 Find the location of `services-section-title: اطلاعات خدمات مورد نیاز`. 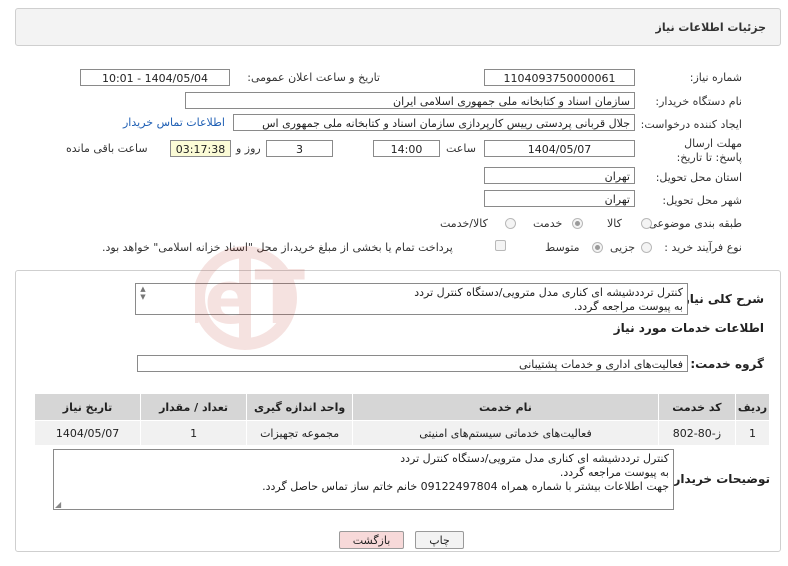

services-section-title: اطلاعات خدمات مورد نیاز is located at coordinates (688, 328).